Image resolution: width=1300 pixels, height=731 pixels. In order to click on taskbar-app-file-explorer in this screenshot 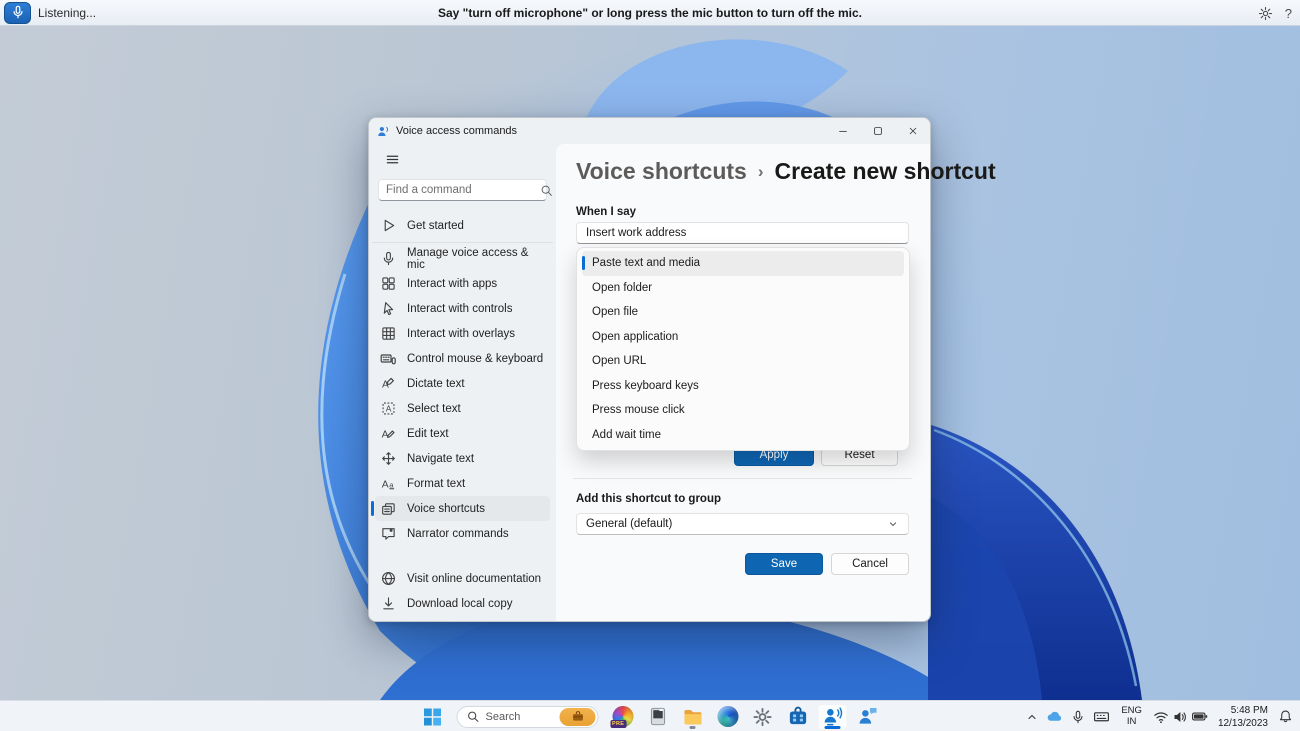, I will do `click(693, 717)`.